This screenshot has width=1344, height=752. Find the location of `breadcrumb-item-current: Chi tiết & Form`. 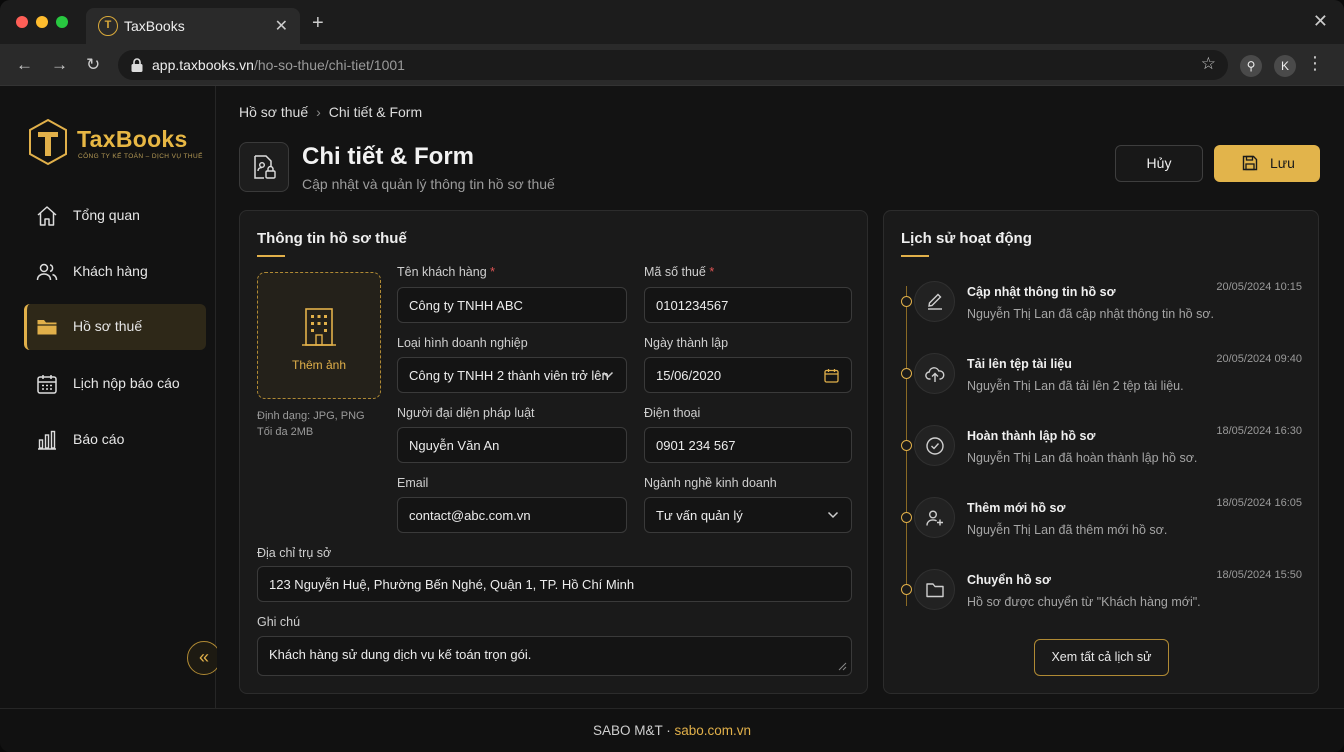

breadcrumb-item-current: Chi tiết & Form is located at coordinates (375, 112).